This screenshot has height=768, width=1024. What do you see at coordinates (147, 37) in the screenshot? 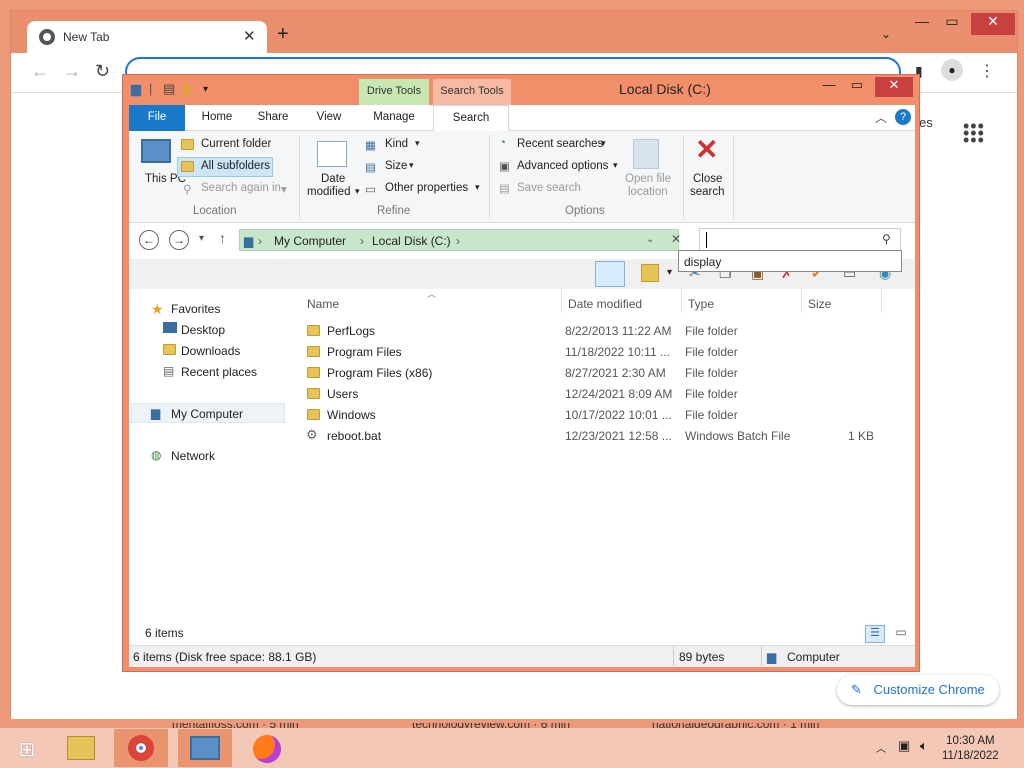
I see `chrome-tab-new-tab: New Tab ✕` at bounding box center [147, 37].